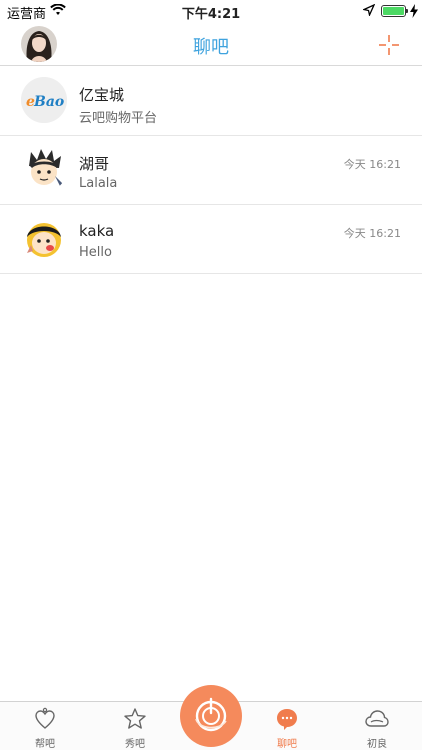  What do you see at coordinates (45, 718) in the screenshot?
I see `heart-hand-icon` at bounding box center [45, 718].